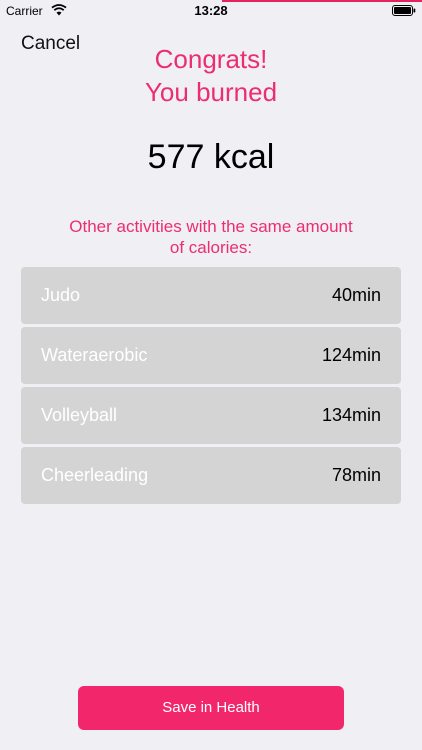 Image resolution: width=422 pixels, height=750 pixels. I want to click on headline-line-2: You burned, so click(211, 92).